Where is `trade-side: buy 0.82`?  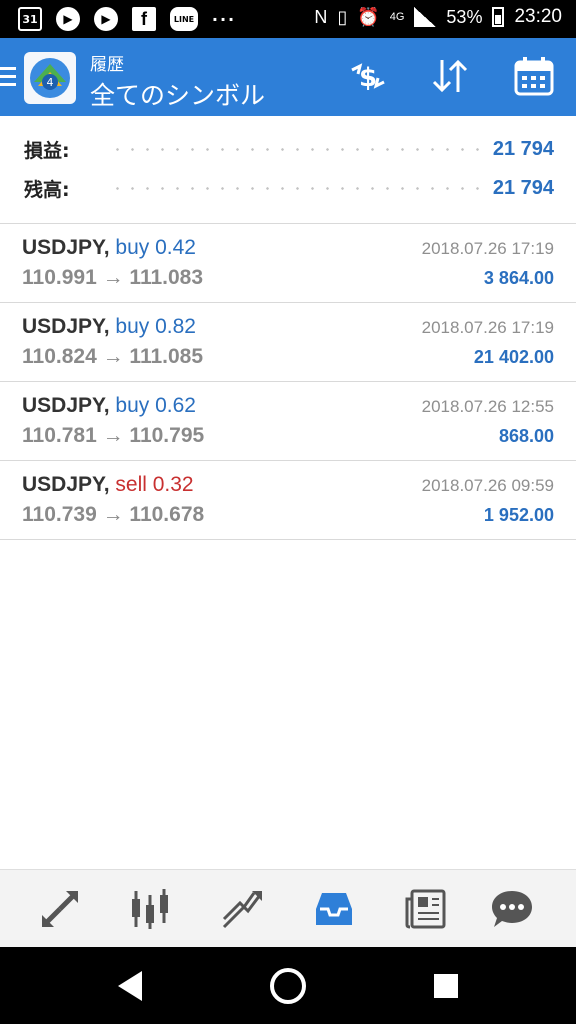 trade-side: buy 0.82 is located at coordinates (155, 326).